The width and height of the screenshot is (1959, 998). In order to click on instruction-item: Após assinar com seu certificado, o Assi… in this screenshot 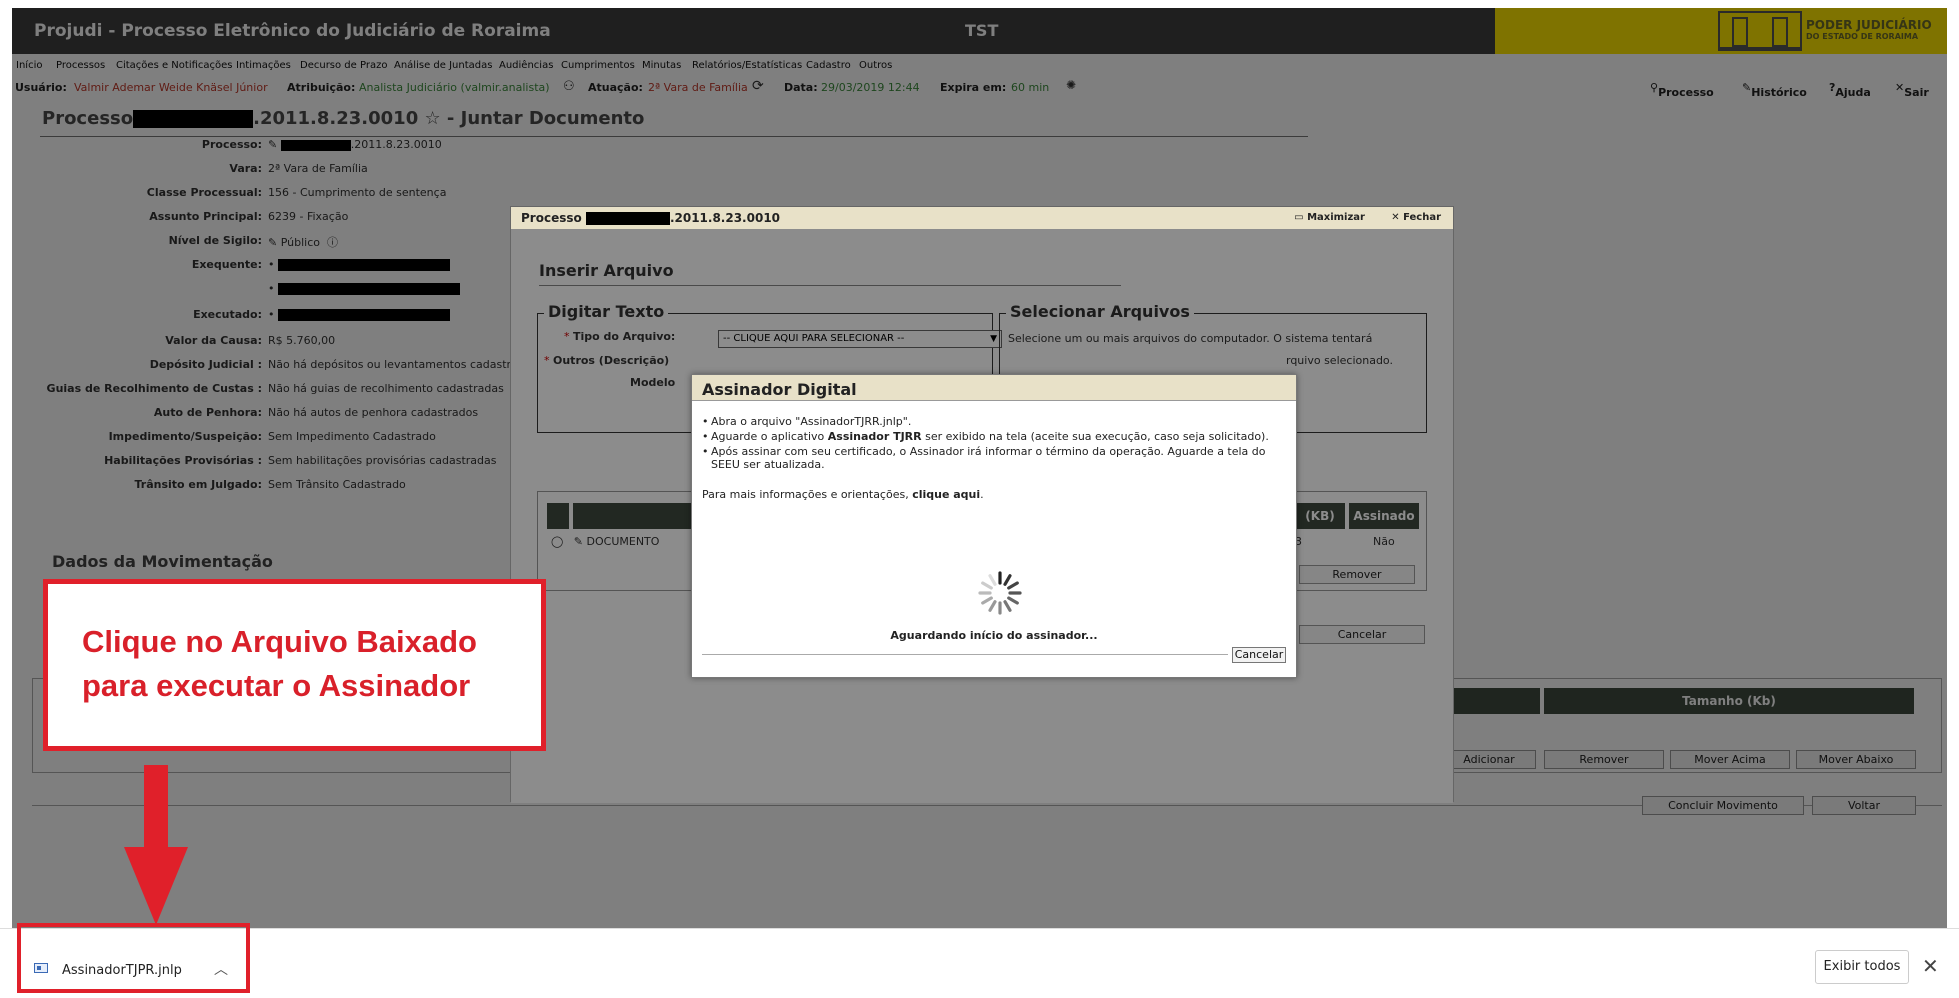, I will do `click(992, 458)`.